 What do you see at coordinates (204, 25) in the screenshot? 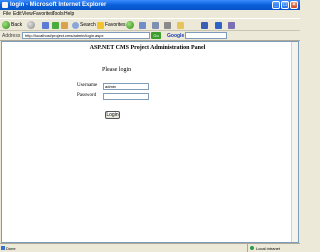
I see `word-icon` at bounding box center [204, 25].